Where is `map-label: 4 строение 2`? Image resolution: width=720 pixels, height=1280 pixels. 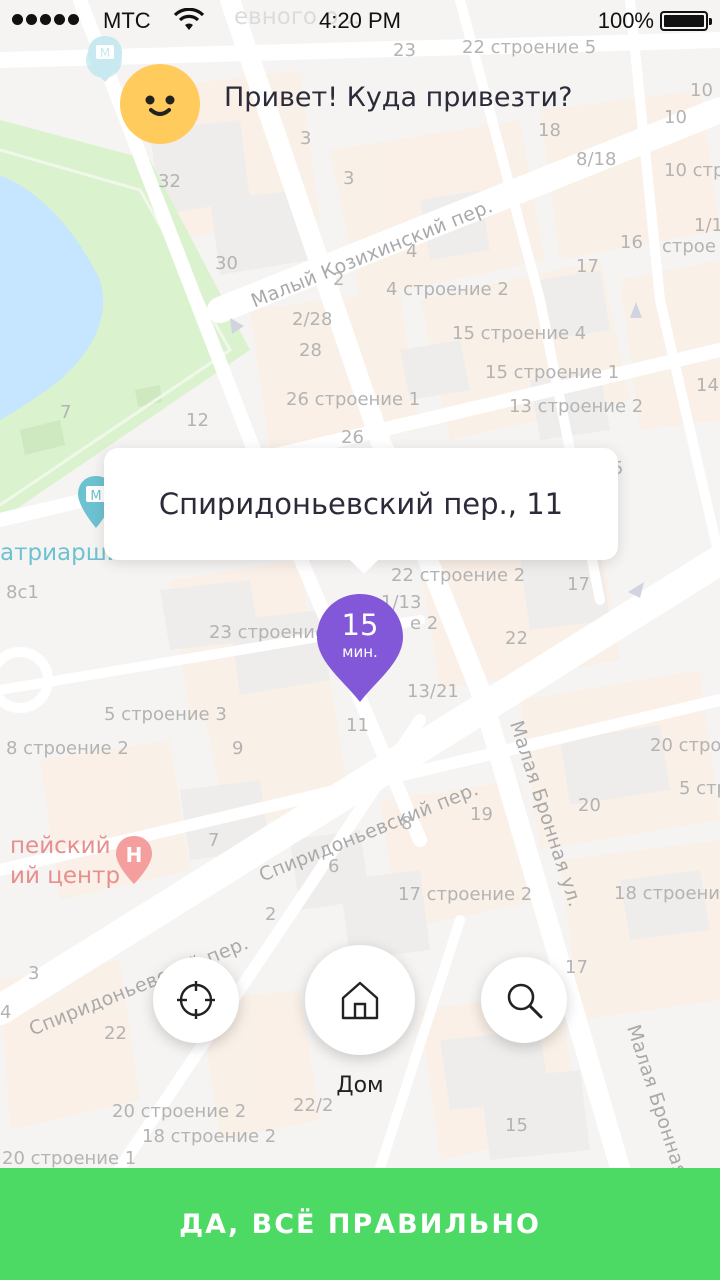
map-label: 4 строение 2 is located at coordinates (447, 289).